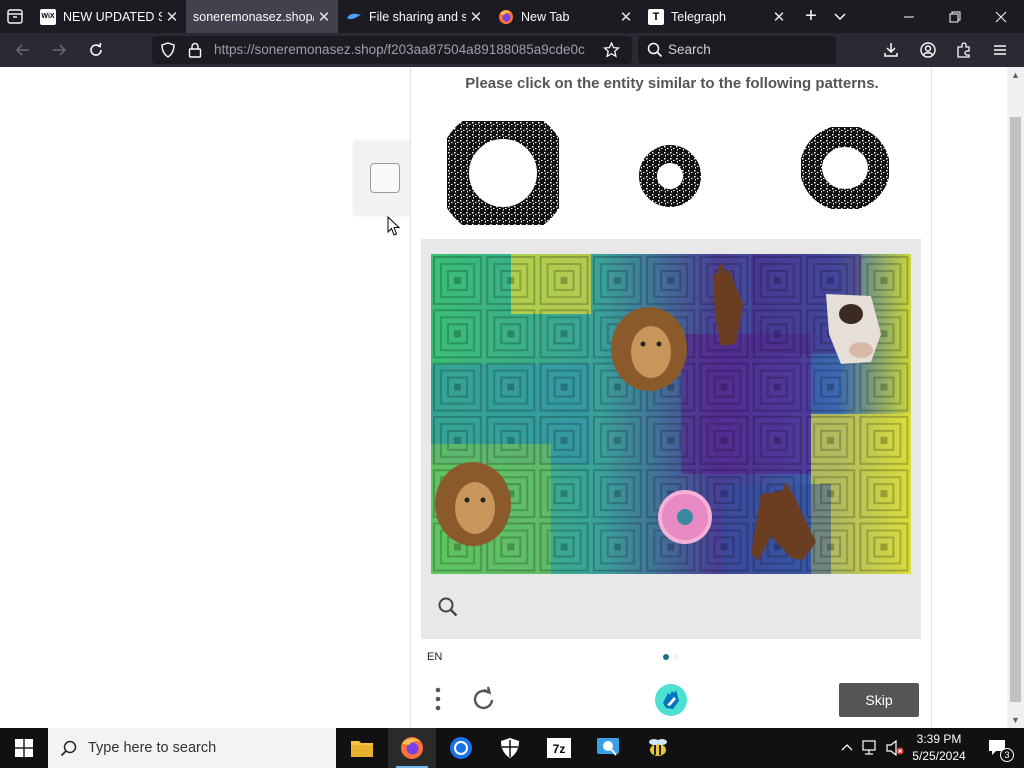 The height and width of the screenshot is (768, 1024). What do you see at coordinates (840, 16) in the screenshot?
I see `chevron-down-icon` at bounding box center [840, 16].